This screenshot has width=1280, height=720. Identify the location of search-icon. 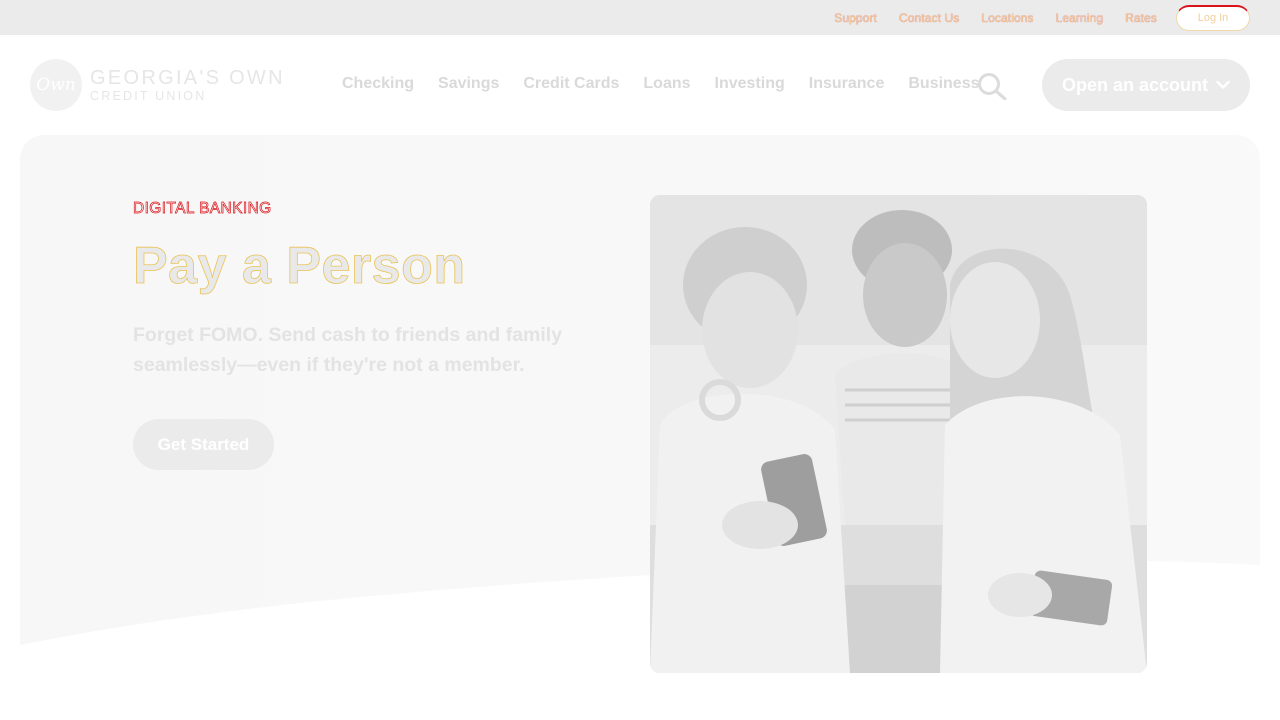
(992, 87).